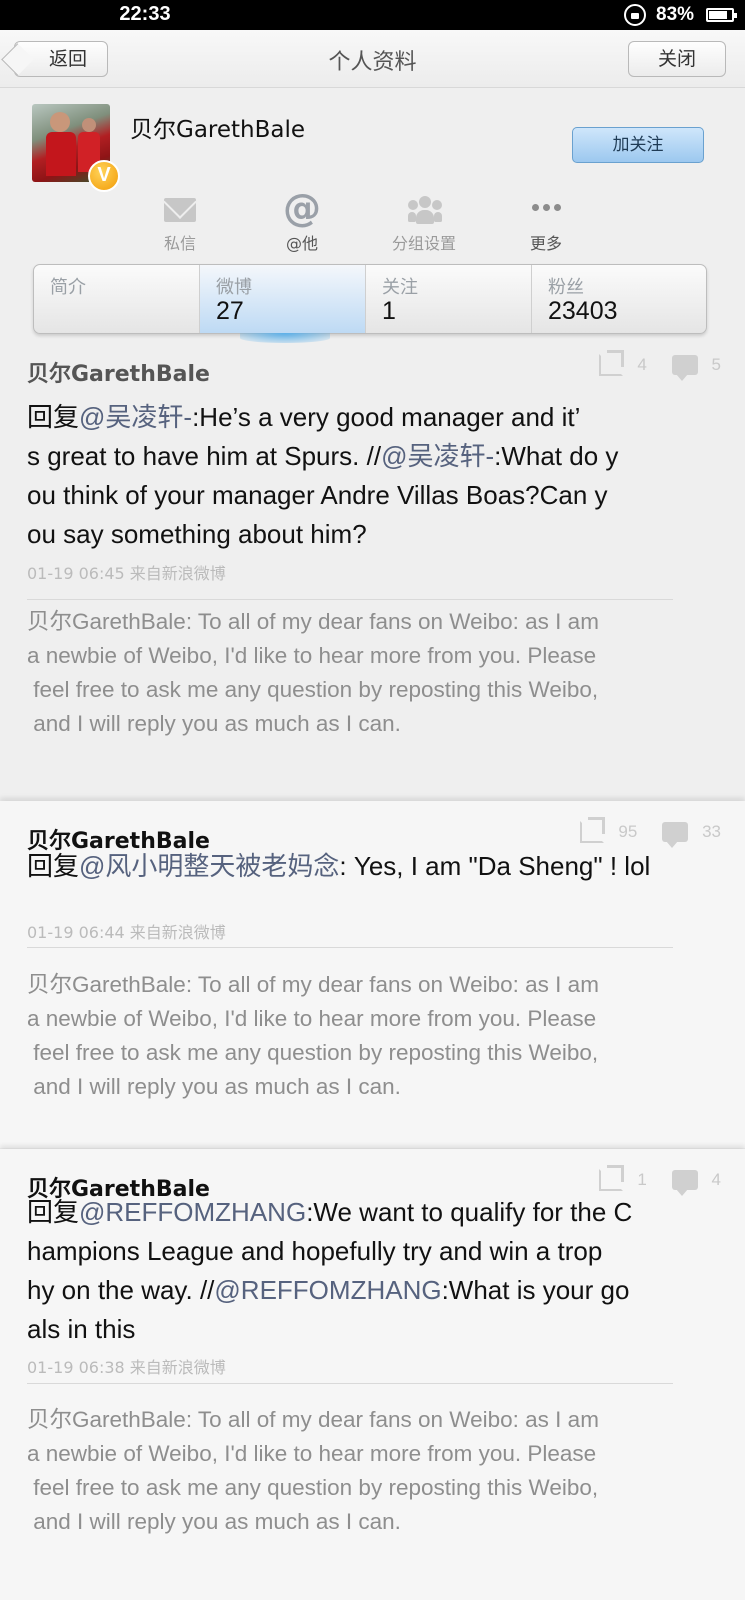  Describe the element at coordinates (209, 866) in the screenshot. I see `mention-link: @风小明整天被老妈念` at that location.